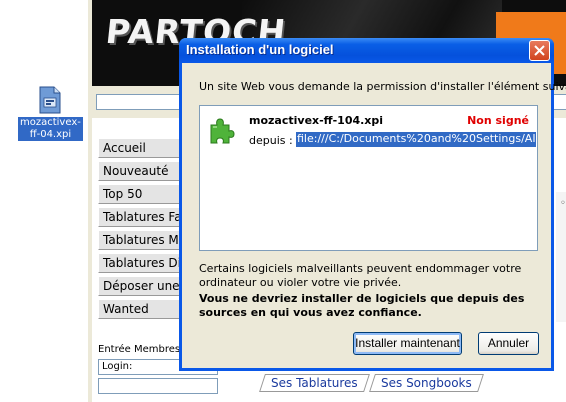 This screenshot has height=402, width=566. What do you see at coordinates (158, 386) in the screenshot?
I see `password-field` at bounding box center [158, 386].